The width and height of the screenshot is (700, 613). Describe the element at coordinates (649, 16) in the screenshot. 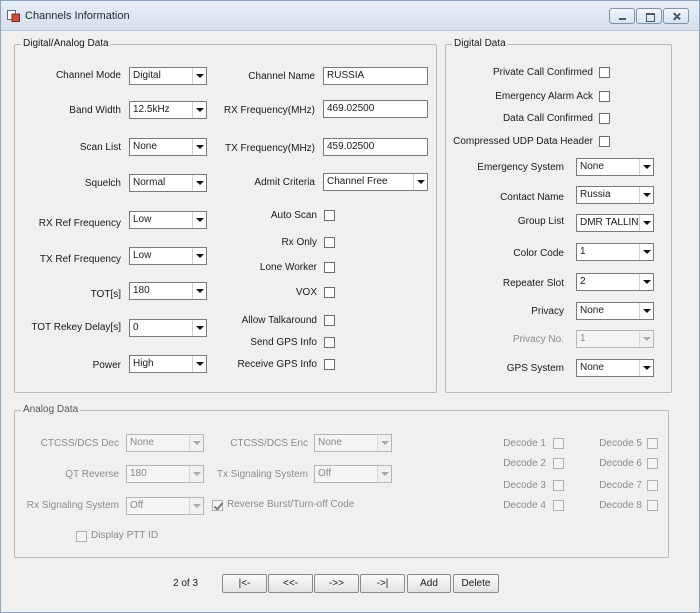

I see `maximize-button` at that location.